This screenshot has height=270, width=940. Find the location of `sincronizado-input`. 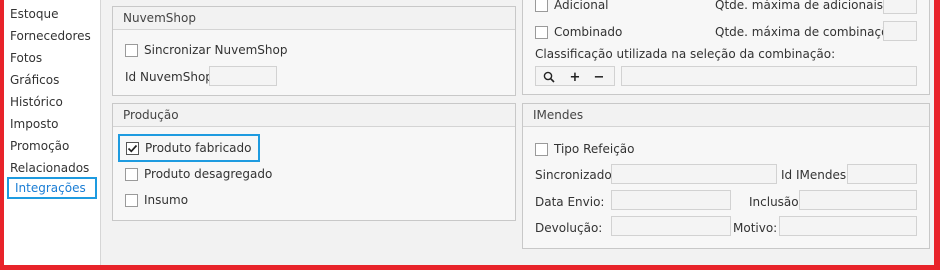

sincronizado-input is located at coordinates (694, 174).